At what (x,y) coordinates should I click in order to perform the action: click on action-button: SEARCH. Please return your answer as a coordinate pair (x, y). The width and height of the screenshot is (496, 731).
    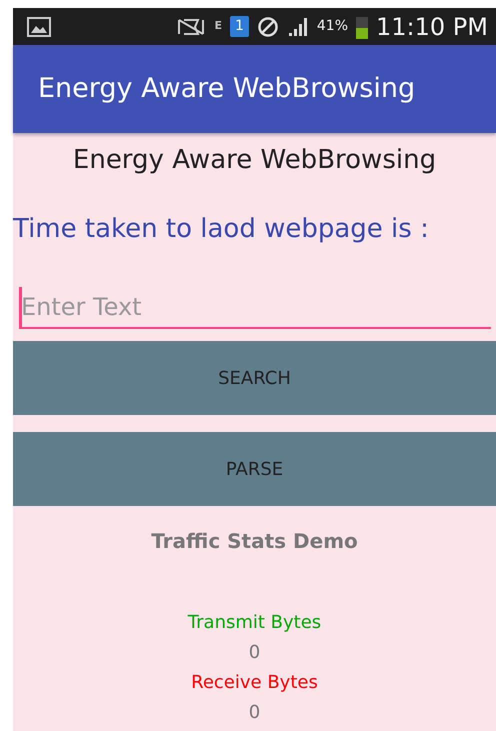
    Looking at the image, I should click on (254, 378).